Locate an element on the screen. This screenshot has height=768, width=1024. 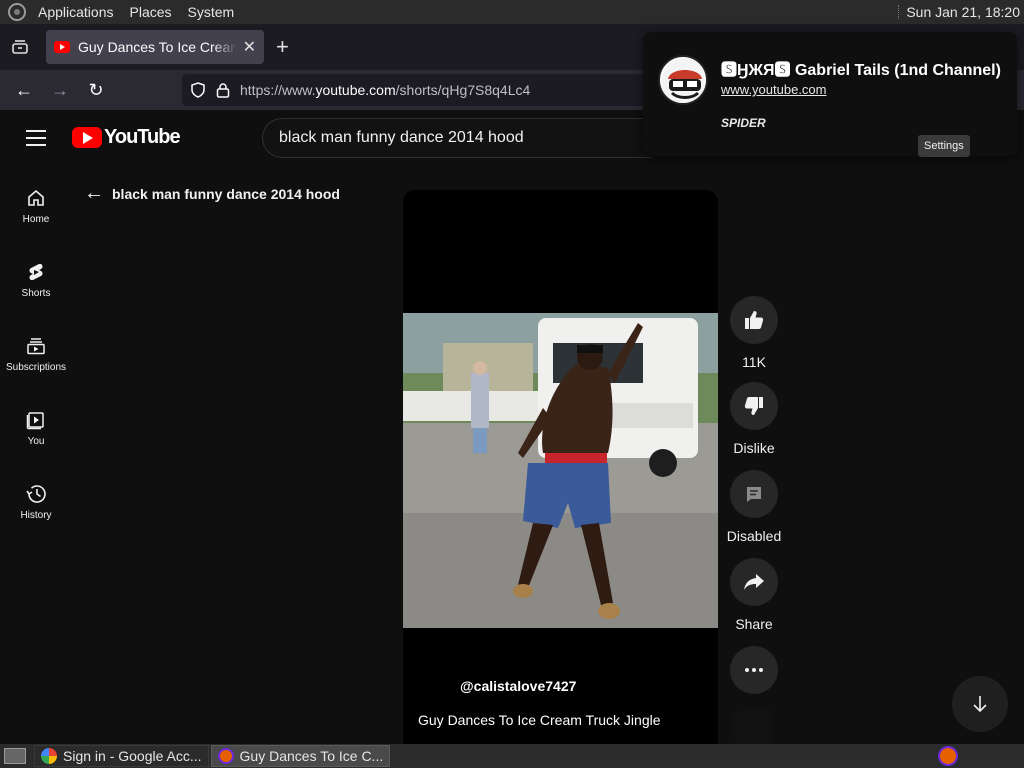
tab-title: Guy Dances To Ice Cream Truck Jingle is located at coordinates (157, 47).